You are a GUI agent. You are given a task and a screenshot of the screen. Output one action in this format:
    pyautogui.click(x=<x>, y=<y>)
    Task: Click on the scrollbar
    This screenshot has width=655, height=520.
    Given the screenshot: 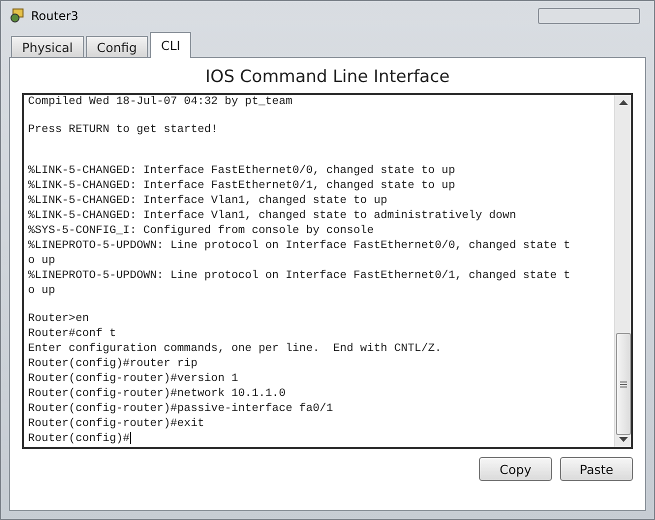 What is the action you would take?
    pyautogui.click(x=622, y=271)
    